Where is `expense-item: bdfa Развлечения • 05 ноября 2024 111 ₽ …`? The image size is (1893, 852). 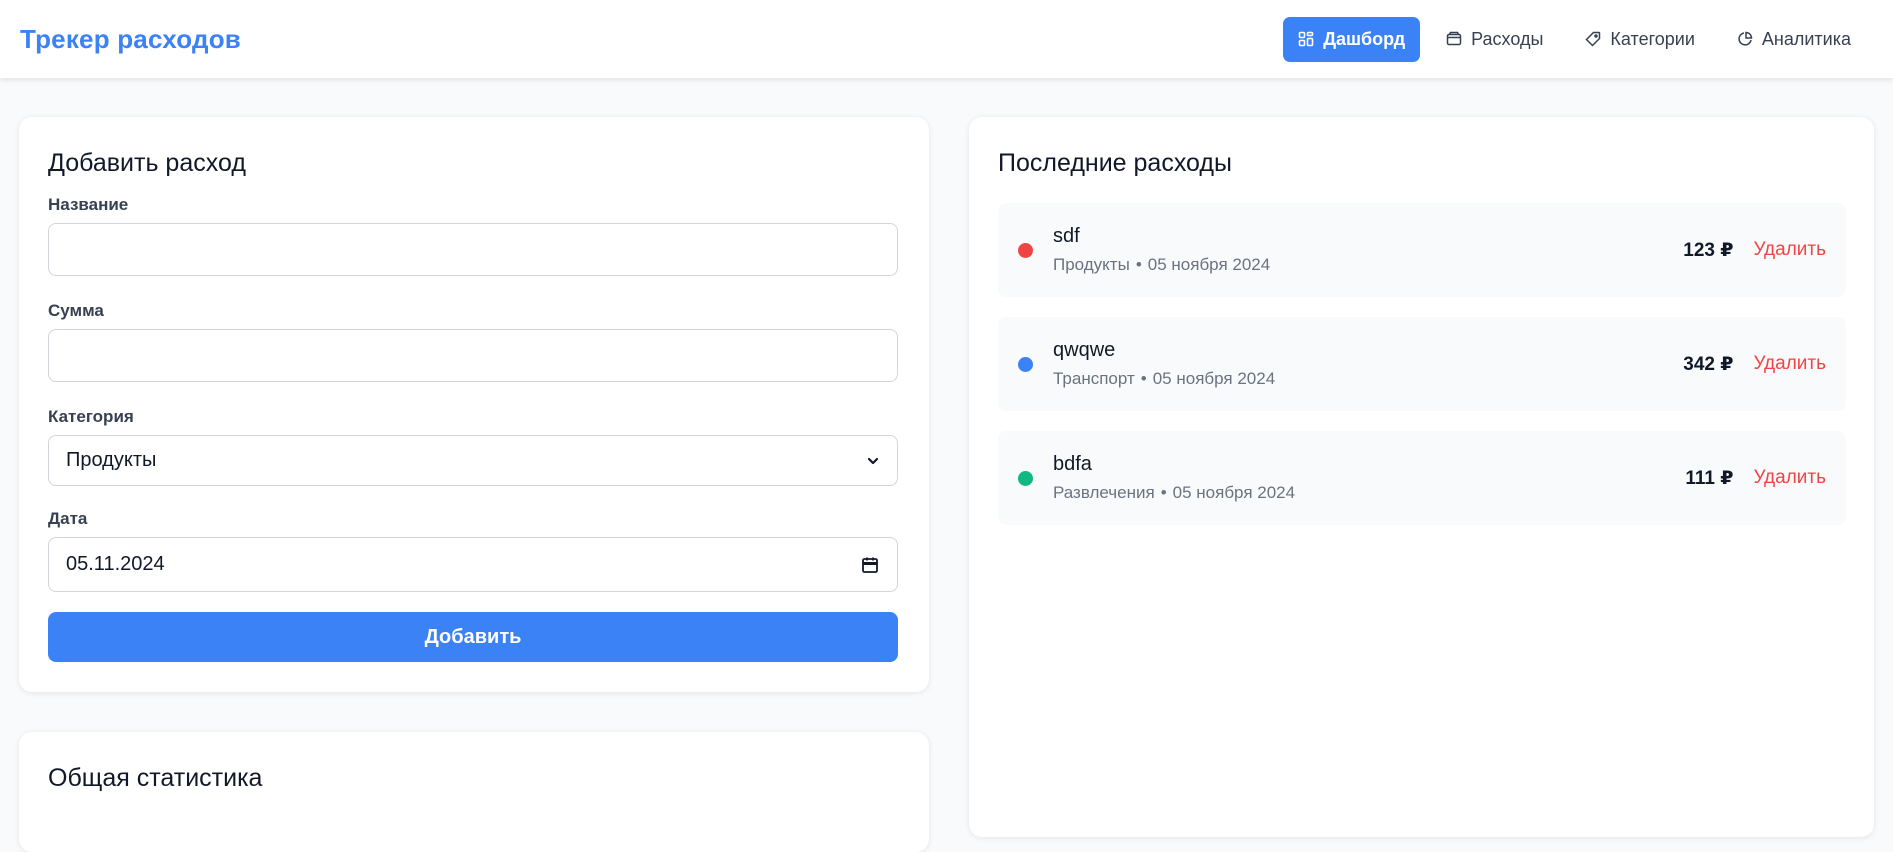 expense-item: bdfa Развлечения • 05 ноября 2024 111 ₽ … is located at coordinates (1422, 478).